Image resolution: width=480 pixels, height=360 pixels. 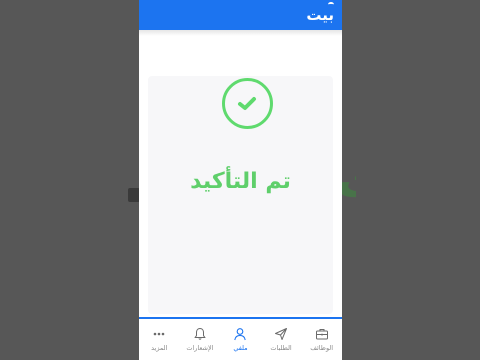 I want to click on app-logo: بيت, so click(x=320, y=13).